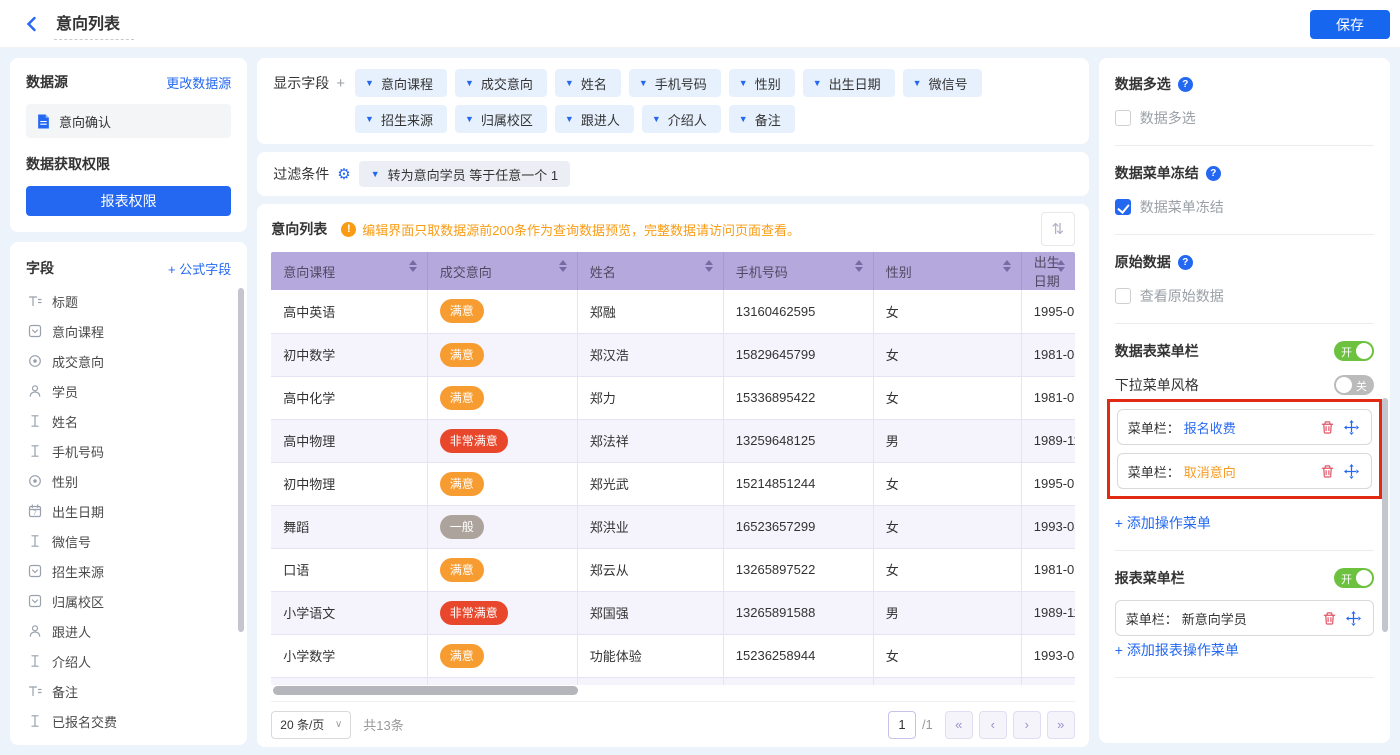  Describe the element at coordinates (1057, 229) in the screenshot. I see `sort-button: ⇅` at that location.